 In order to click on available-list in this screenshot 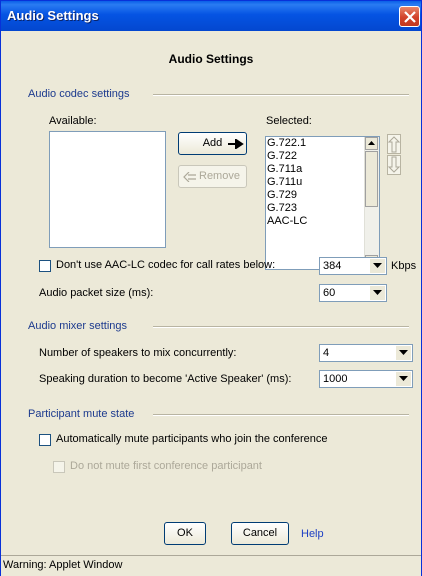, I will do `click(107, 189)`.